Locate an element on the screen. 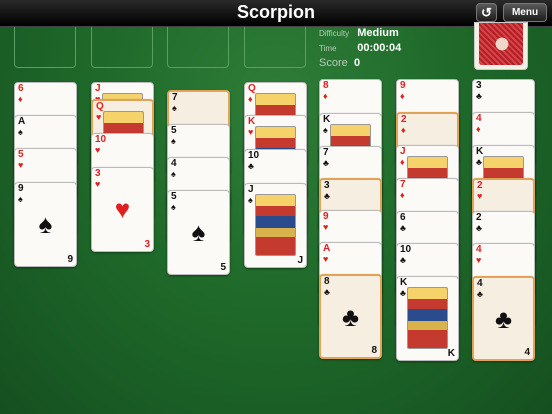 Image resolution: width=552 pixels, height=414 pixels. card-col2-row4: 3 ♥ ♥ 3 is located at coordinates (122, 209).